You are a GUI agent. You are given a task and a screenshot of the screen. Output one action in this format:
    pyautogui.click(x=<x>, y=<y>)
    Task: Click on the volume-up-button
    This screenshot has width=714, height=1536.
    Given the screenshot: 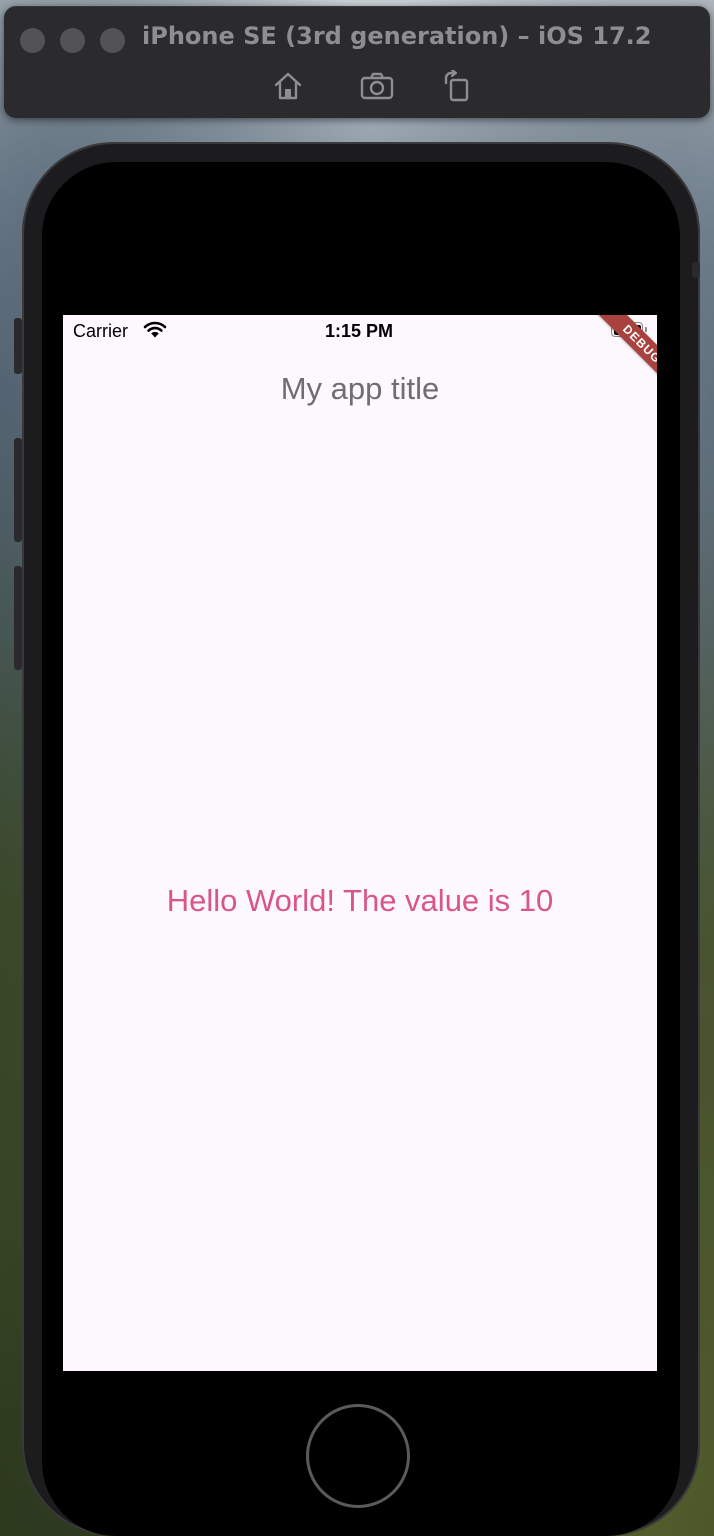 What is the action you would take?
    pyautogui.click(x=18, y=490)
    